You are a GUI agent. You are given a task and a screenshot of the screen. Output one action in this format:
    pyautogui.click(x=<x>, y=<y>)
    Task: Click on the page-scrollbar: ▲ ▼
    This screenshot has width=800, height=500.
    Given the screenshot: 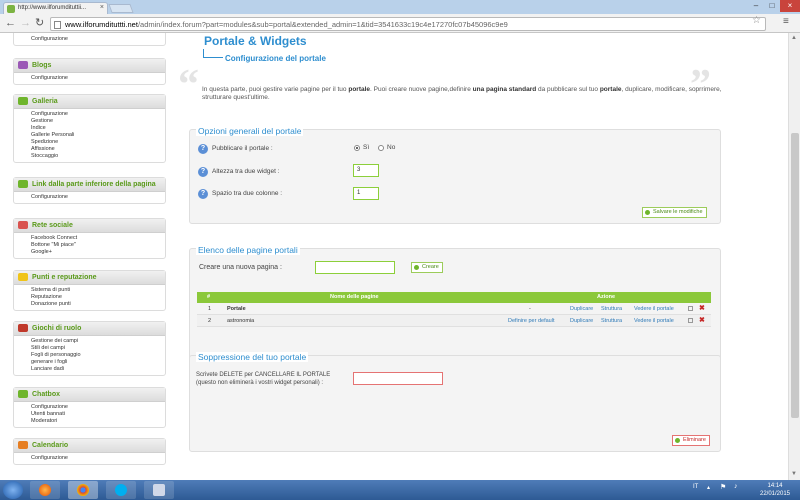 What is the action you would take?
    pyautogui.click(x=794, y=256)
    